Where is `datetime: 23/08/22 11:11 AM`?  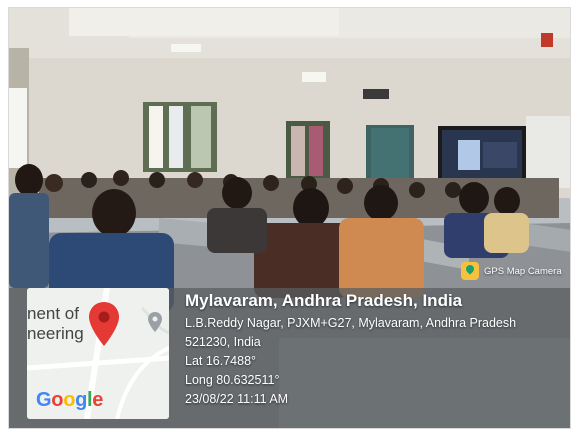
datetime: 23/08/22 11:11 AM is located at coordinates (237, 399).